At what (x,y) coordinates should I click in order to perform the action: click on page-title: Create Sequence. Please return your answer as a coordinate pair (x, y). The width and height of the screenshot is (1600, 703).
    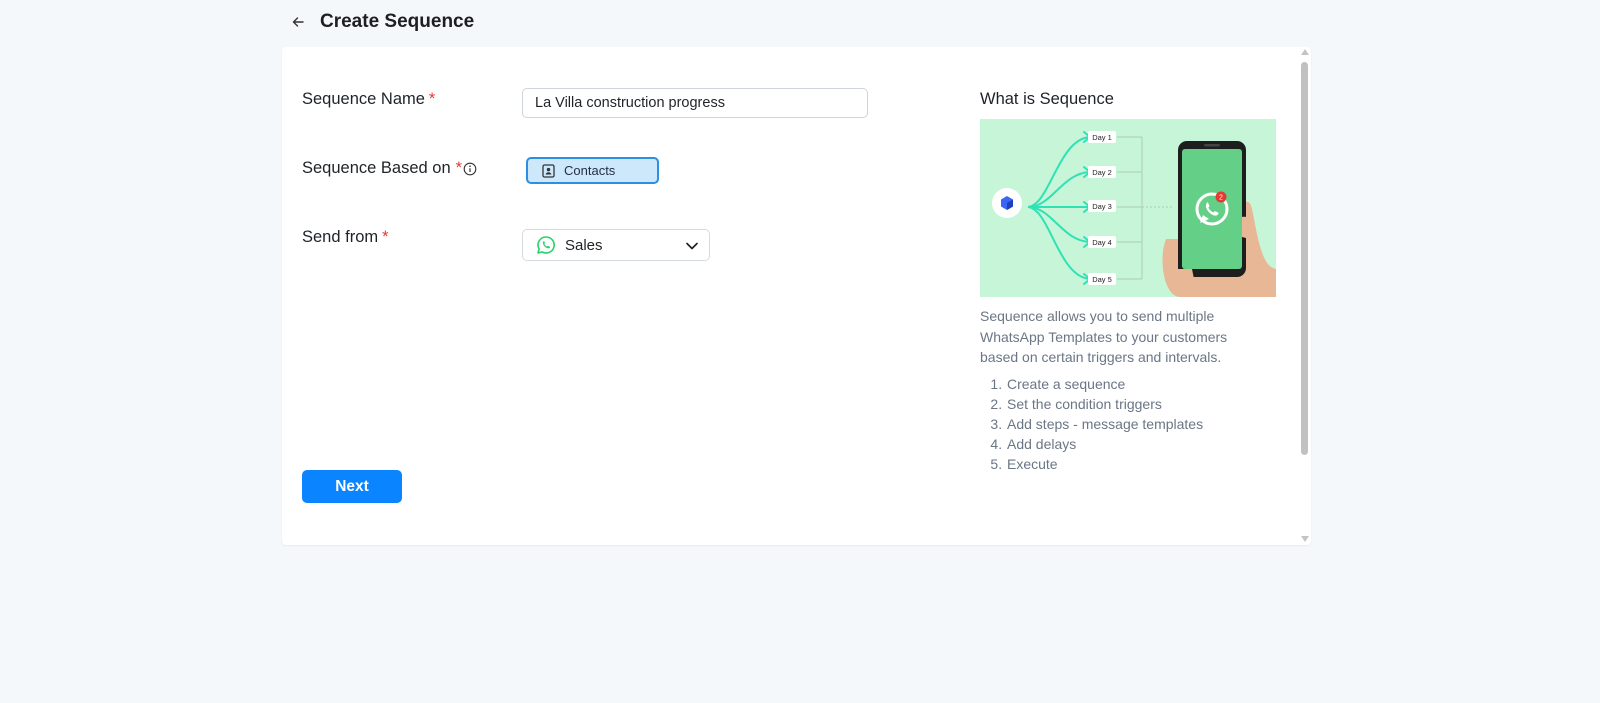
    Looking at the image, I should click on (397, 21).